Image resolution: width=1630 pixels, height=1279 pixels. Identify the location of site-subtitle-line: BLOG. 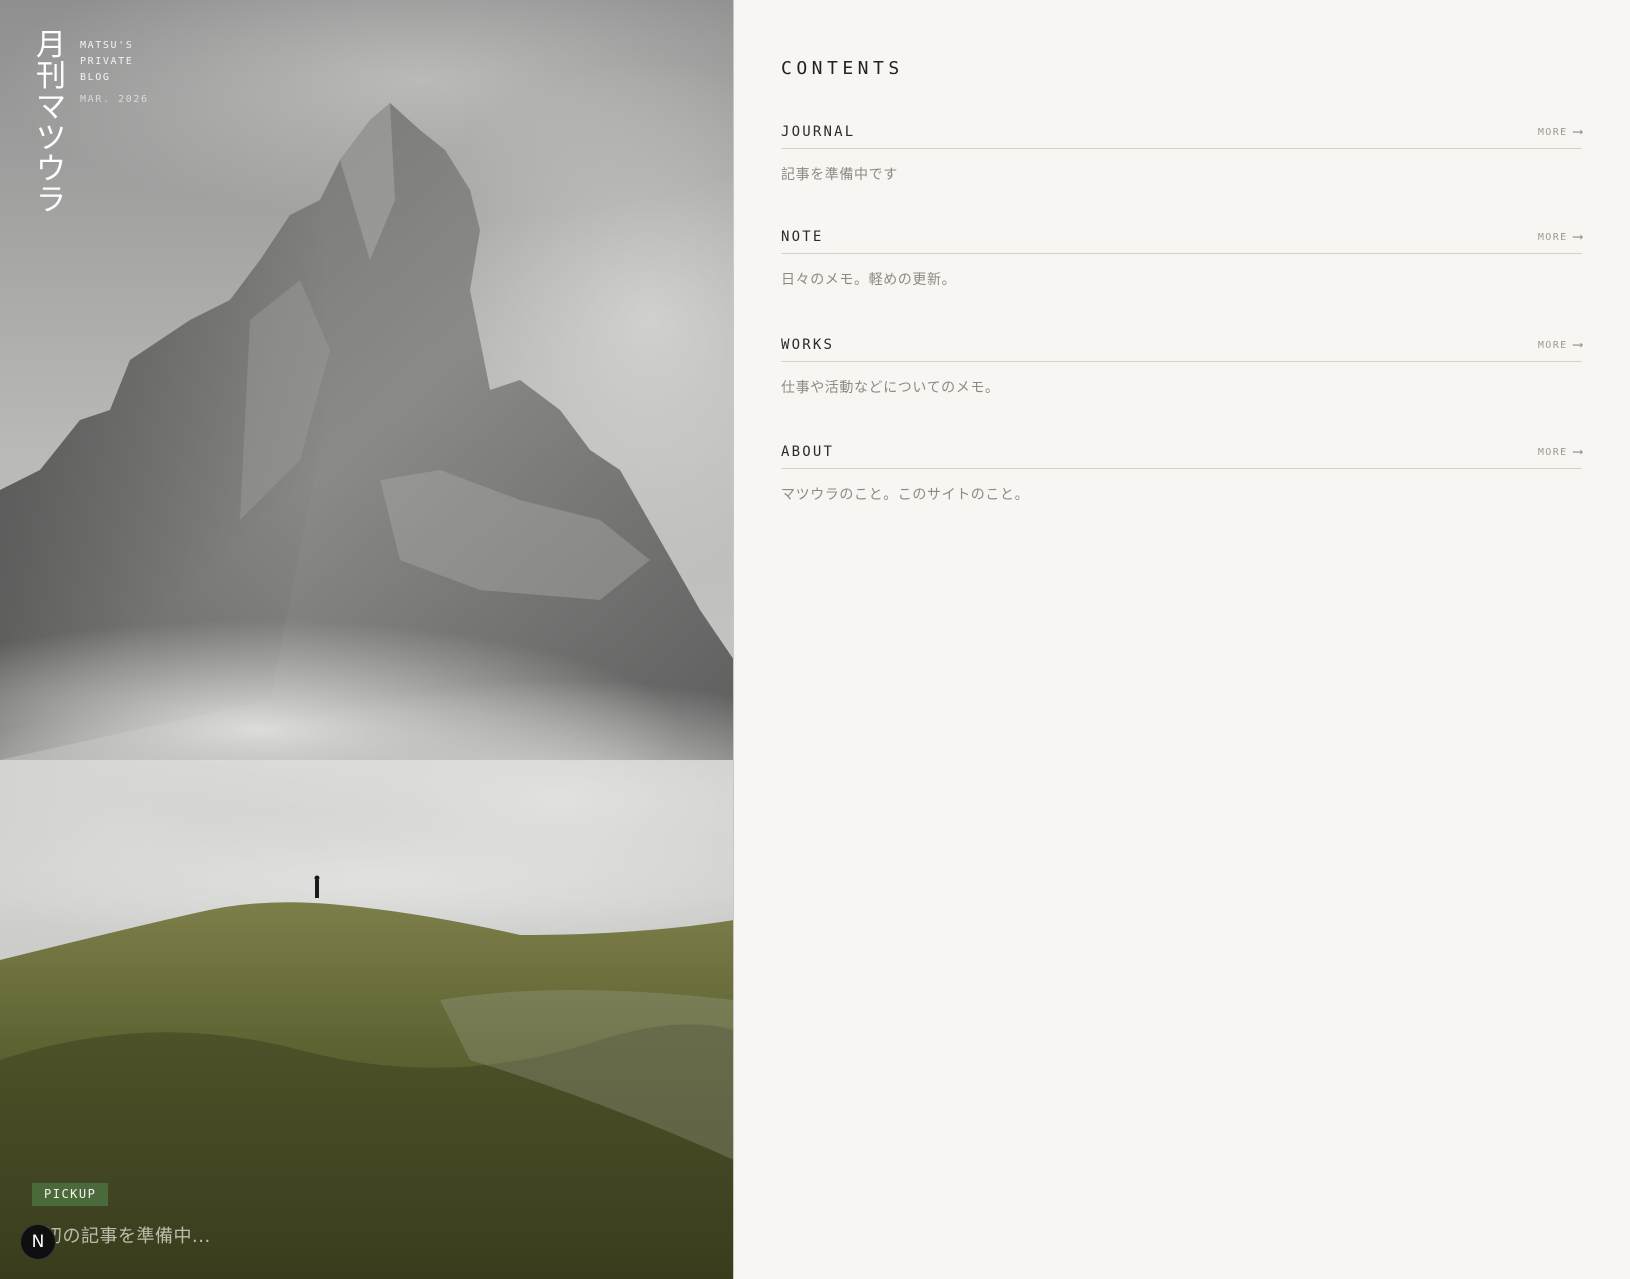
(95, 77).